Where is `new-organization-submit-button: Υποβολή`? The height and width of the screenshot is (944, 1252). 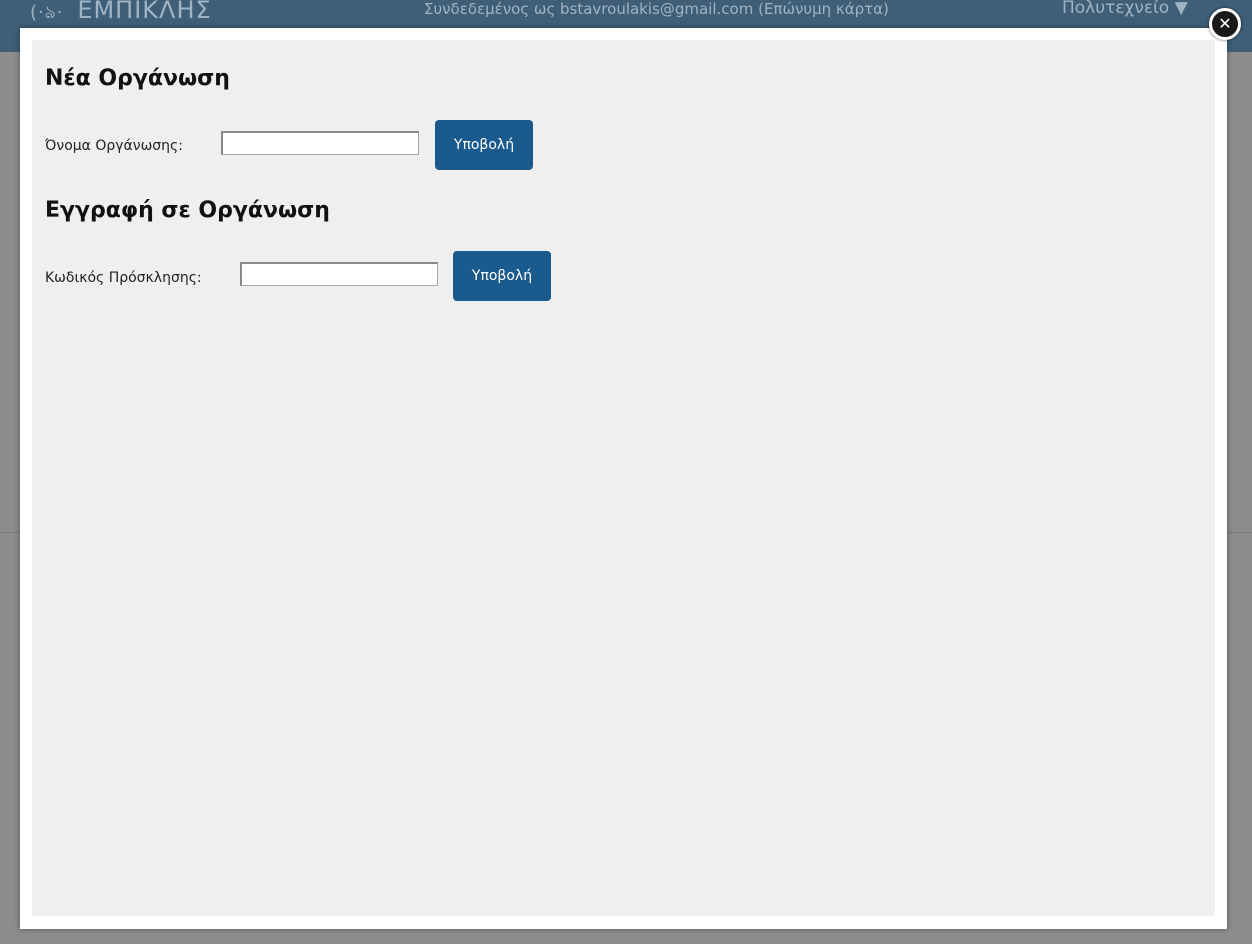 new-organization-submit-button: Υποβολή is located at coordinates (484, 145).